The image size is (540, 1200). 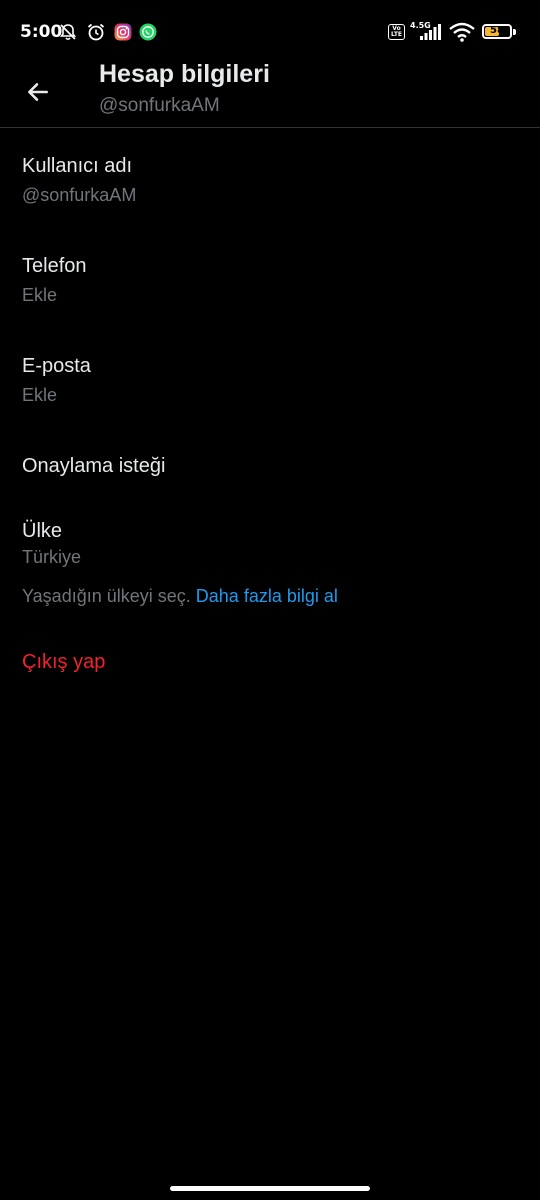 What do you see at coordinates (41, 32) in the screenshot?
I see `status-time: 5:00` at bounding box center [41, 32].